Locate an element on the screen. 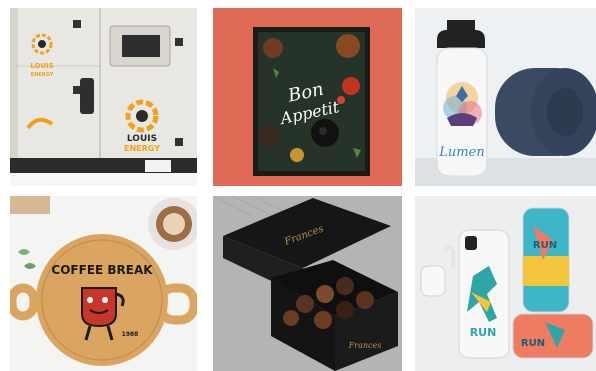 The height and width of the screenshot is (371, 596). case2-text: RUN is located at coordinates (545, 245).